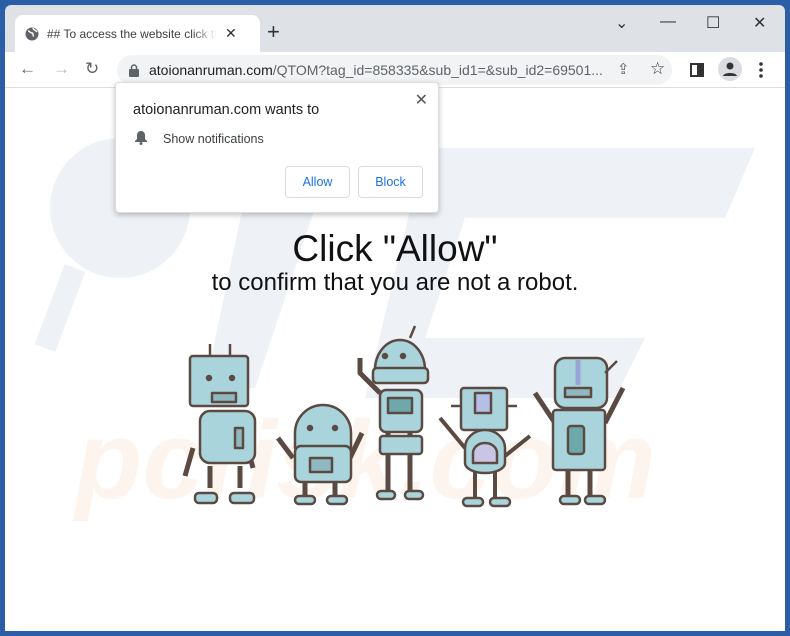  Describe the element at coordinates (759, 23) in the screenshot. I see `close-window-button: ✕` at that location.